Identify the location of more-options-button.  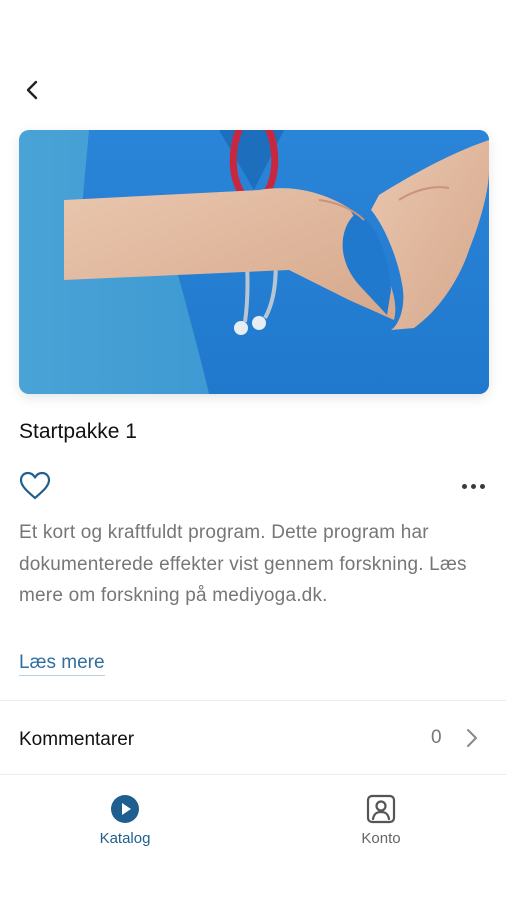
(473, 486).